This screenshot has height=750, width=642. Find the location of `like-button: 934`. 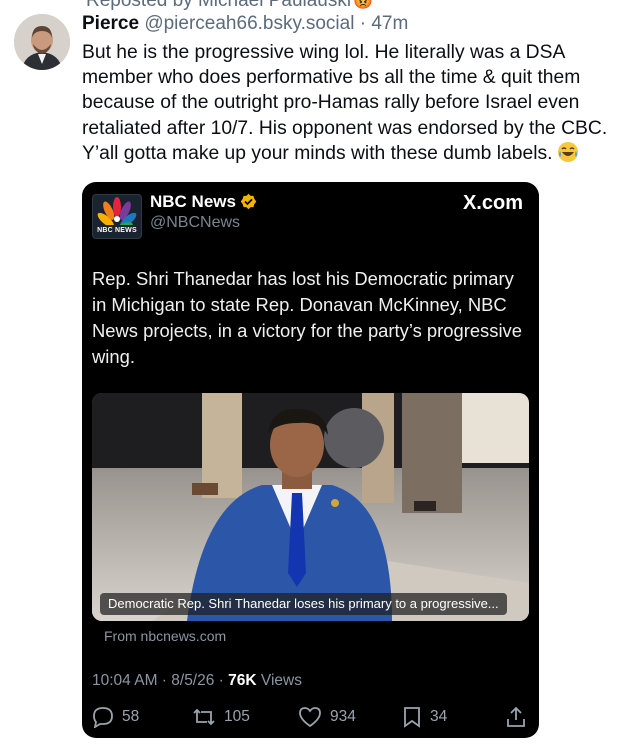

like-button: 934 is located at coordinates (327, 717).